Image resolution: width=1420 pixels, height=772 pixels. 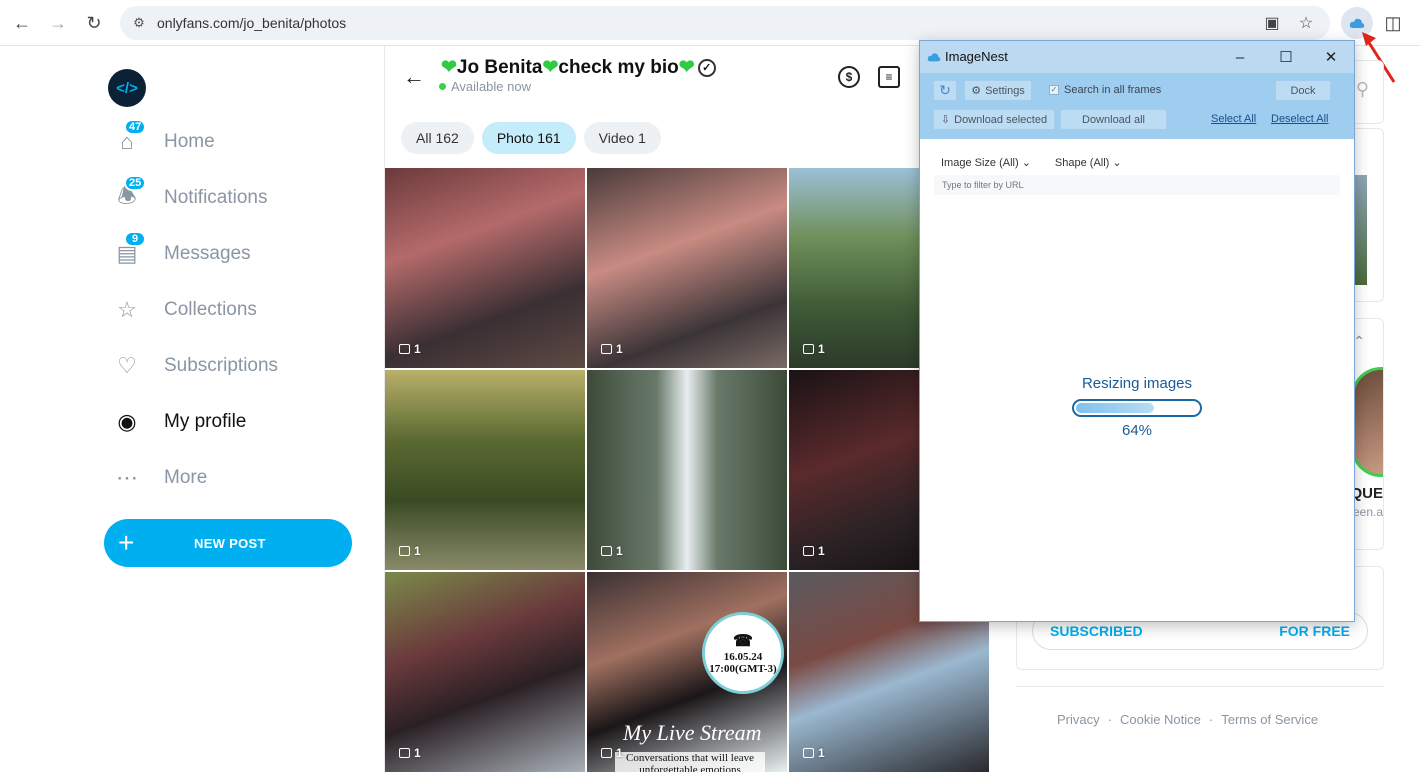 What do you see at coordinates (1233, 119) in the screenshot?
I see `select-all-link: Select All` at bounding box center [1233, 119].